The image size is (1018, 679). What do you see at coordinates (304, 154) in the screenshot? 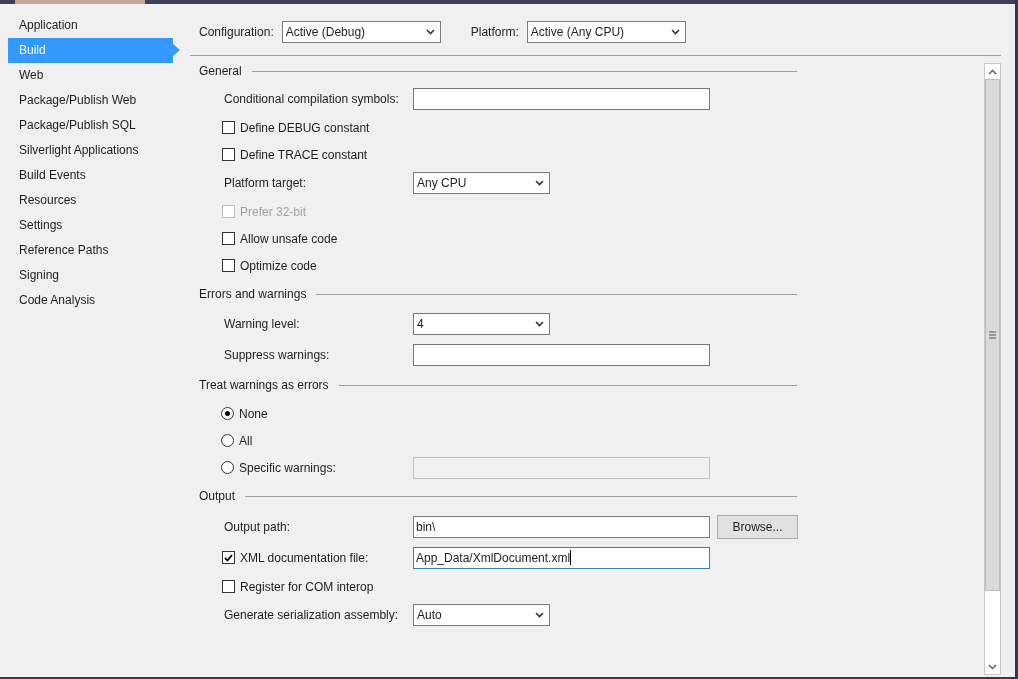
I see `checkbox-label: Define TRACE constant` at bounding box center [304, 154].